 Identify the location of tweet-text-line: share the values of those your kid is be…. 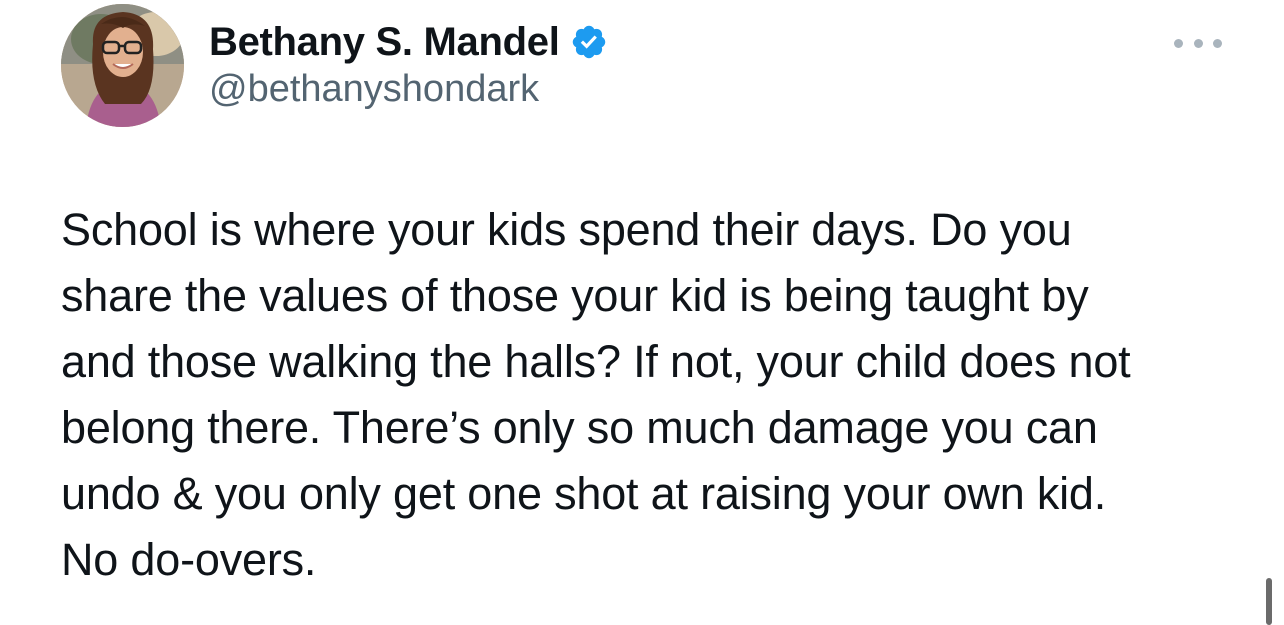
(575, 295).